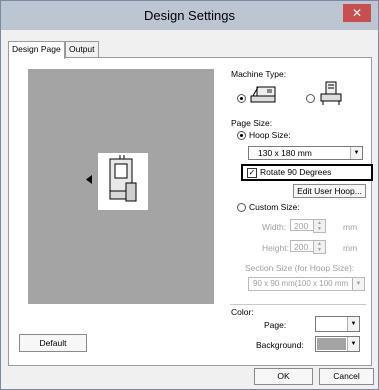  What do you see at coordinates (280, 345) in the screenshot?
I see `background-color-label: Background:` at bounding box center [280, 345].